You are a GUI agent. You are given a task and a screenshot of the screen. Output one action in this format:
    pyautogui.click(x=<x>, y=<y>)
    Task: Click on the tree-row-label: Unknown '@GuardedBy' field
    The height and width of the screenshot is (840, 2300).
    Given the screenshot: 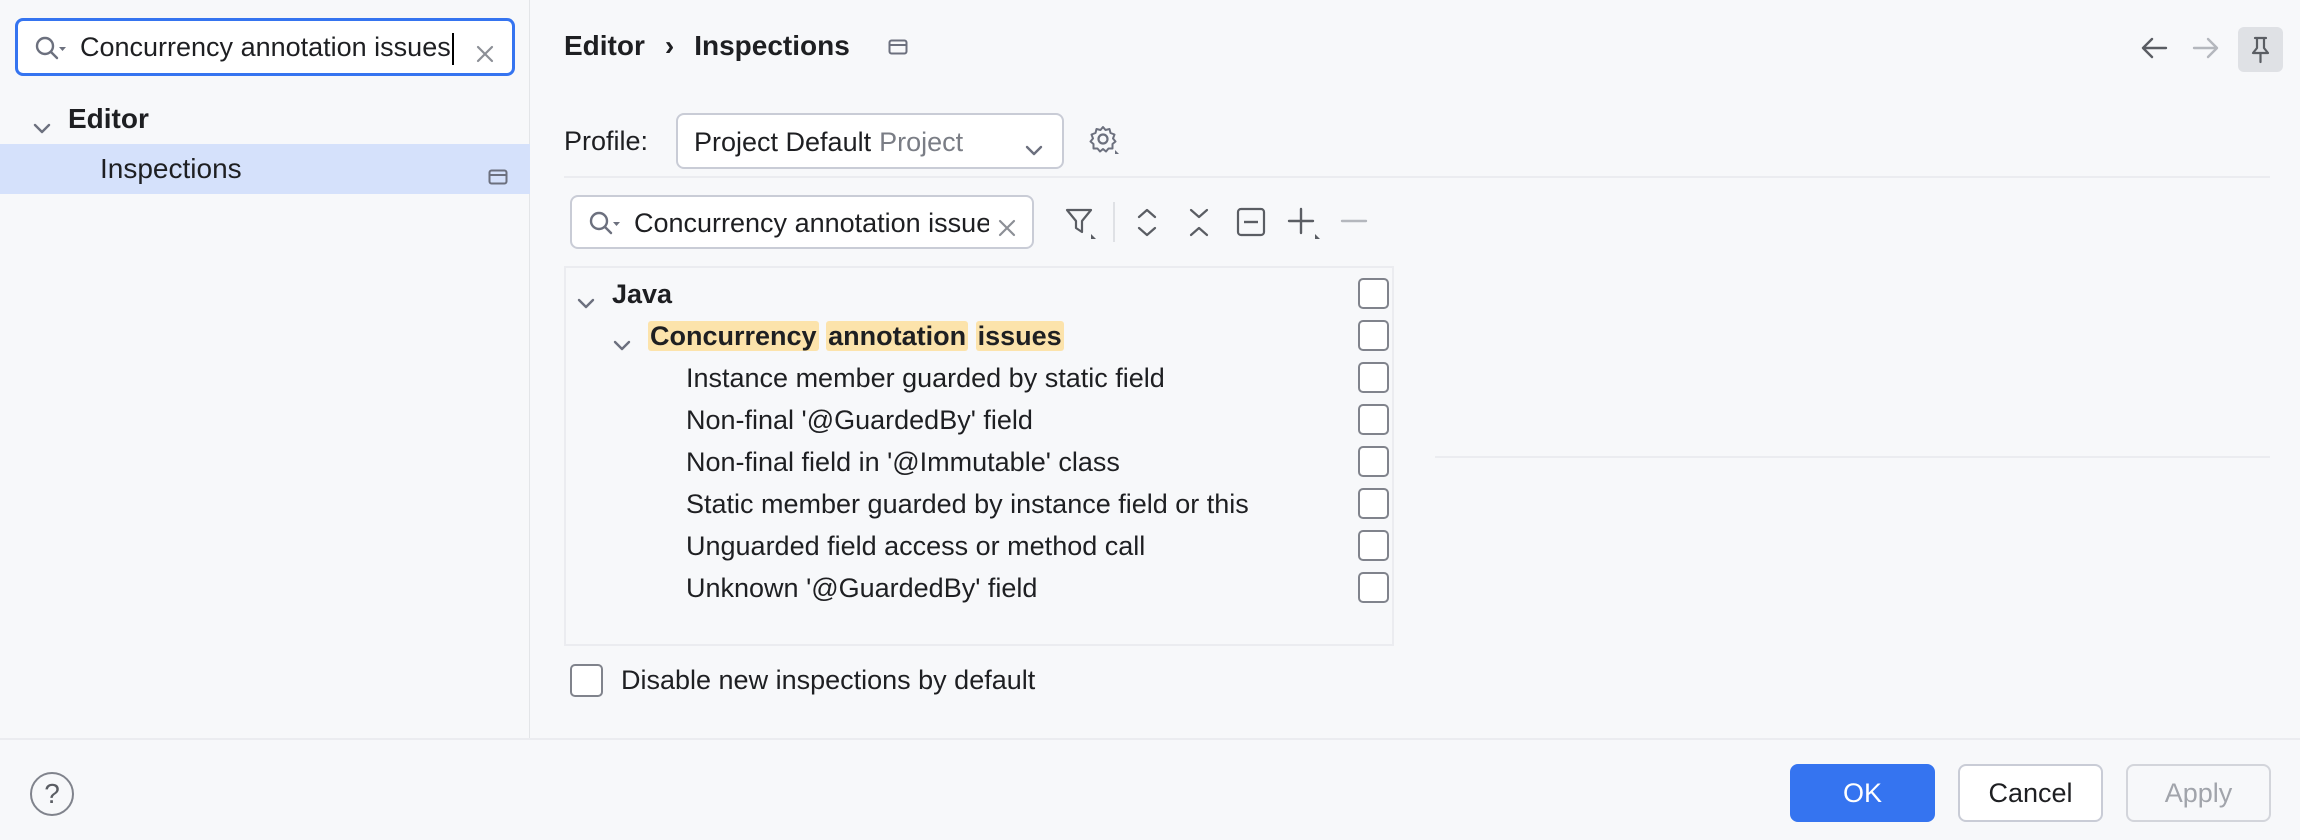 What is the action you would take?
    pyautogui.click(x=862, y=588)
    